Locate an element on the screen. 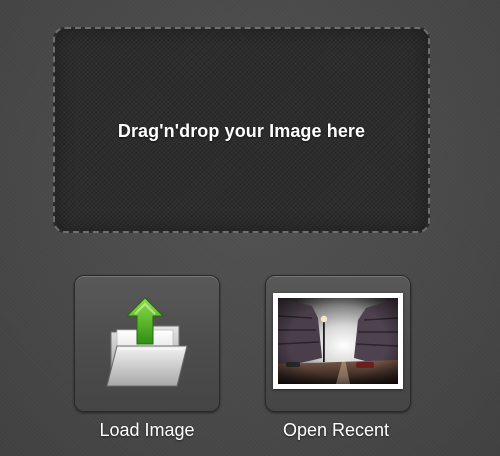  recent-image-thumbnail is located at coordinates (338, 341).